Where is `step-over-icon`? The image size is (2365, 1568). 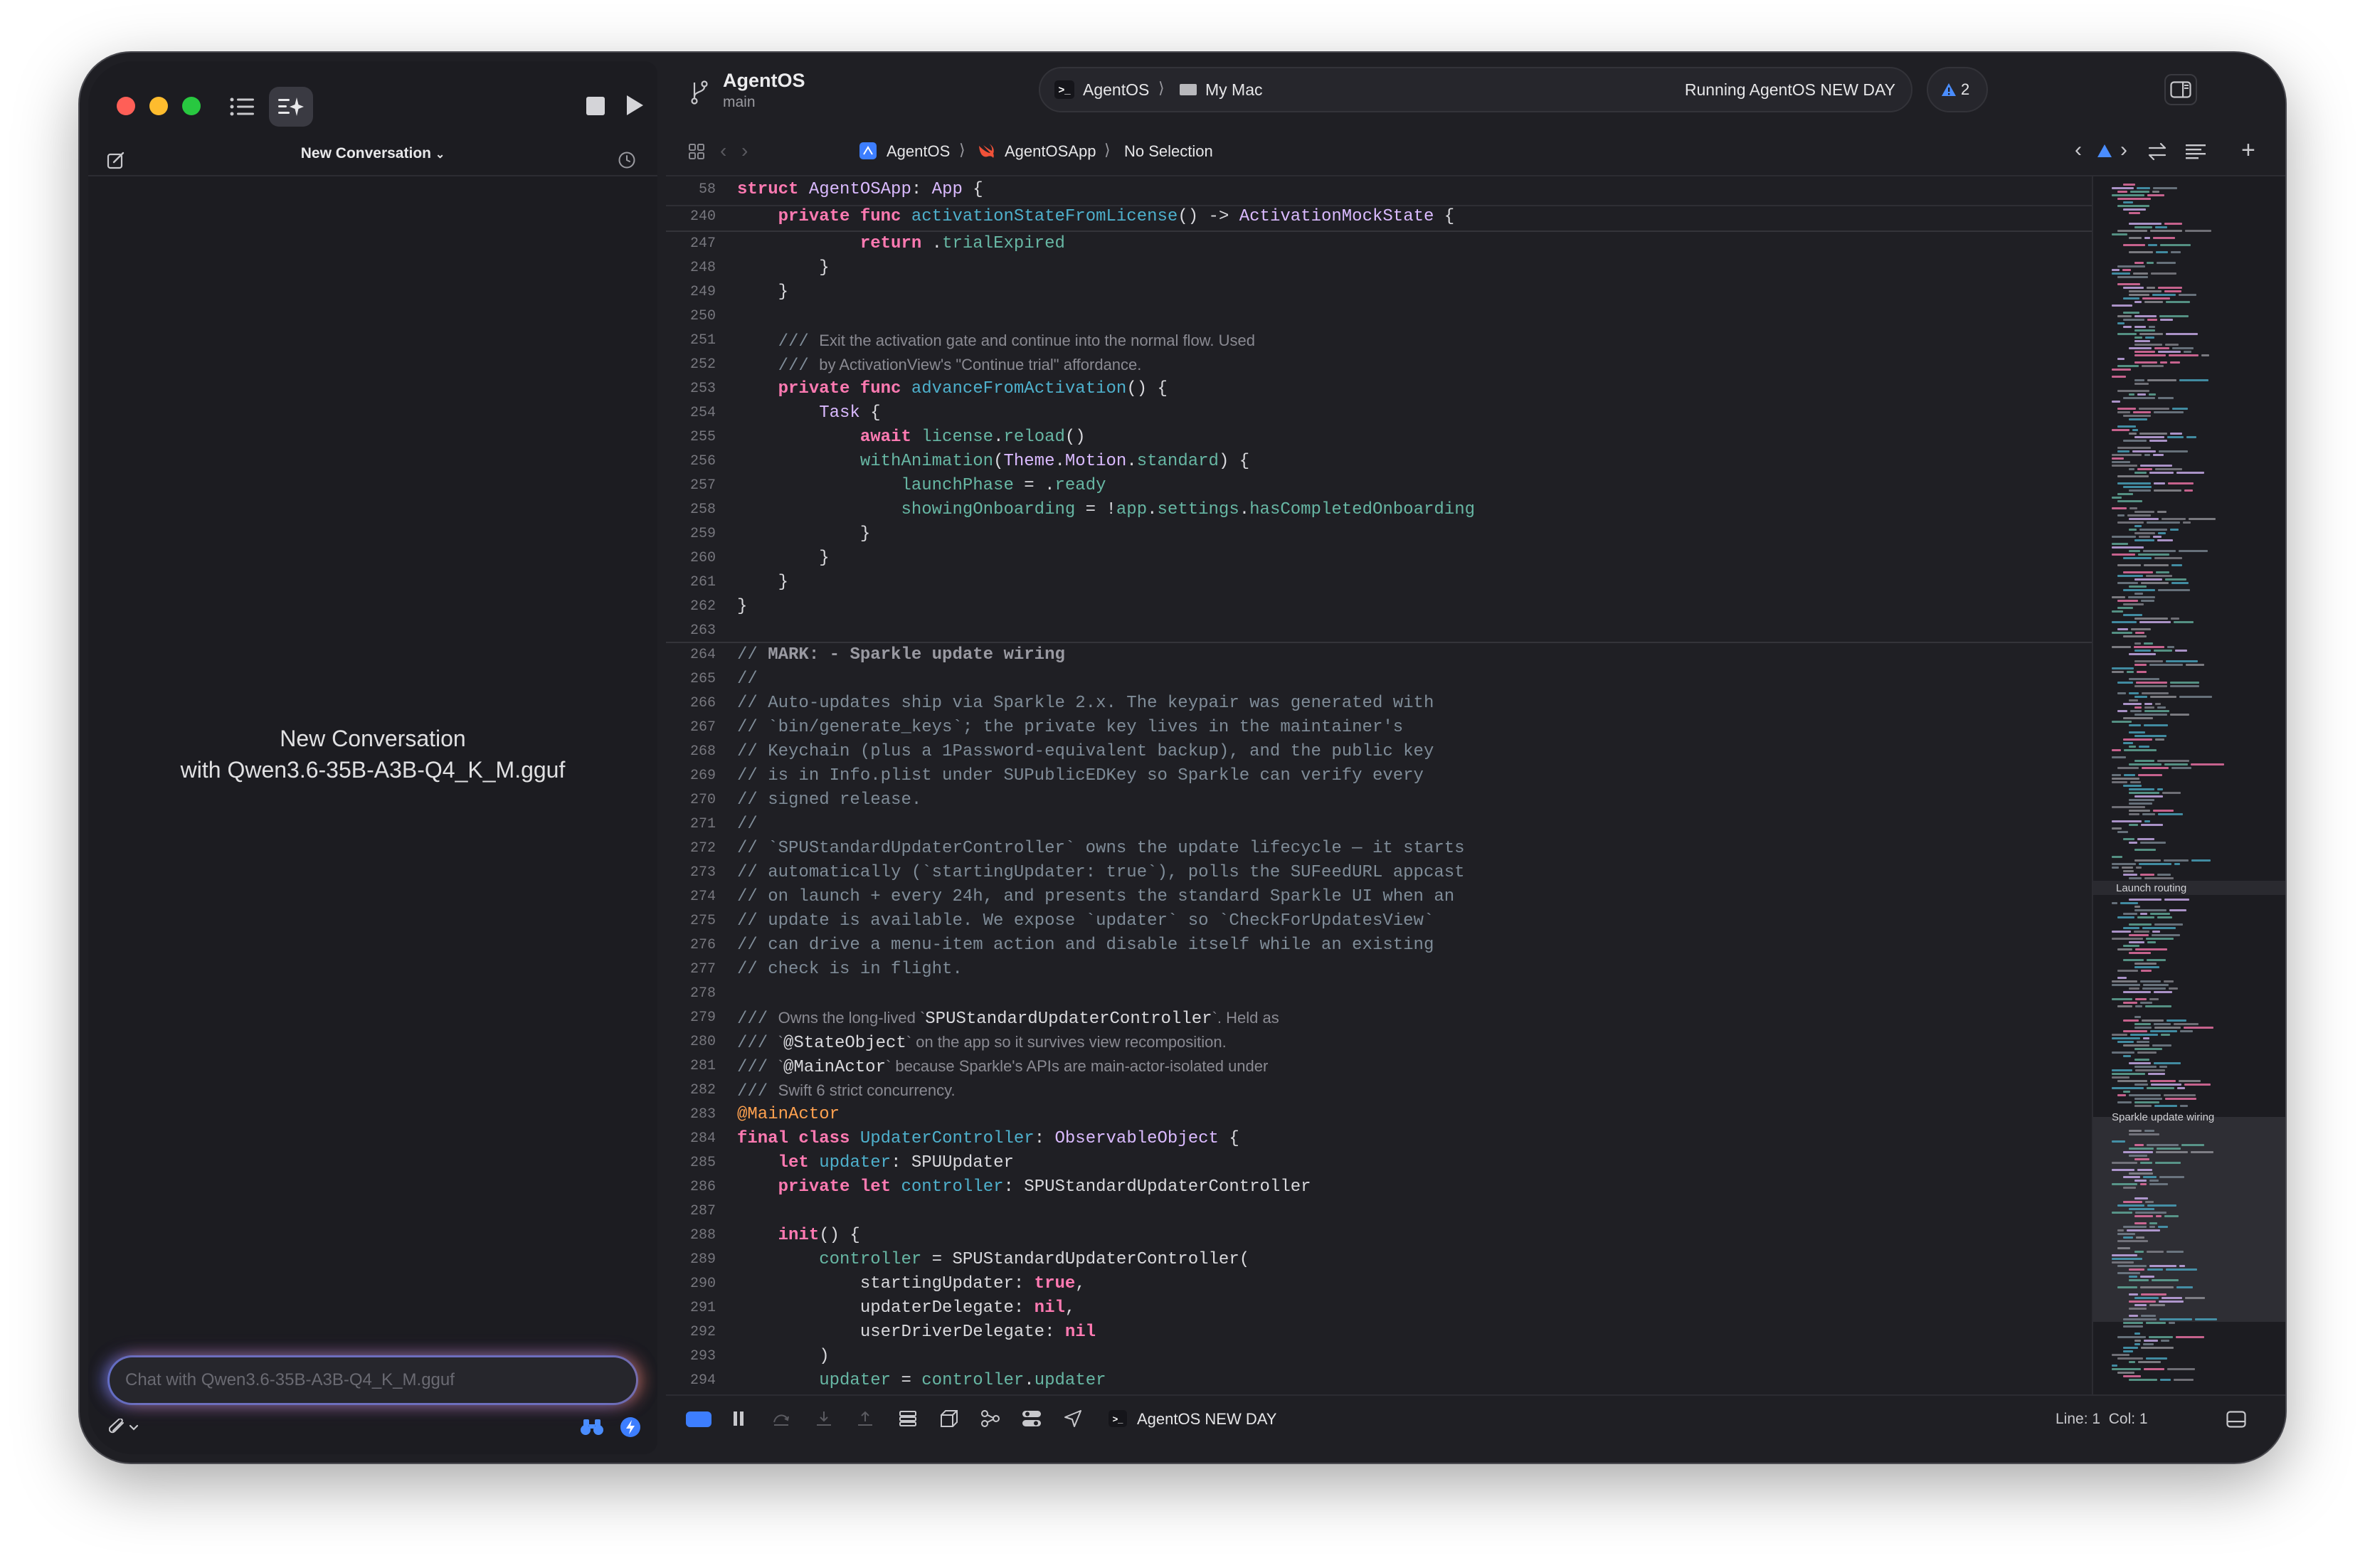
step-over-icon is located at coordinates (782, 1418).